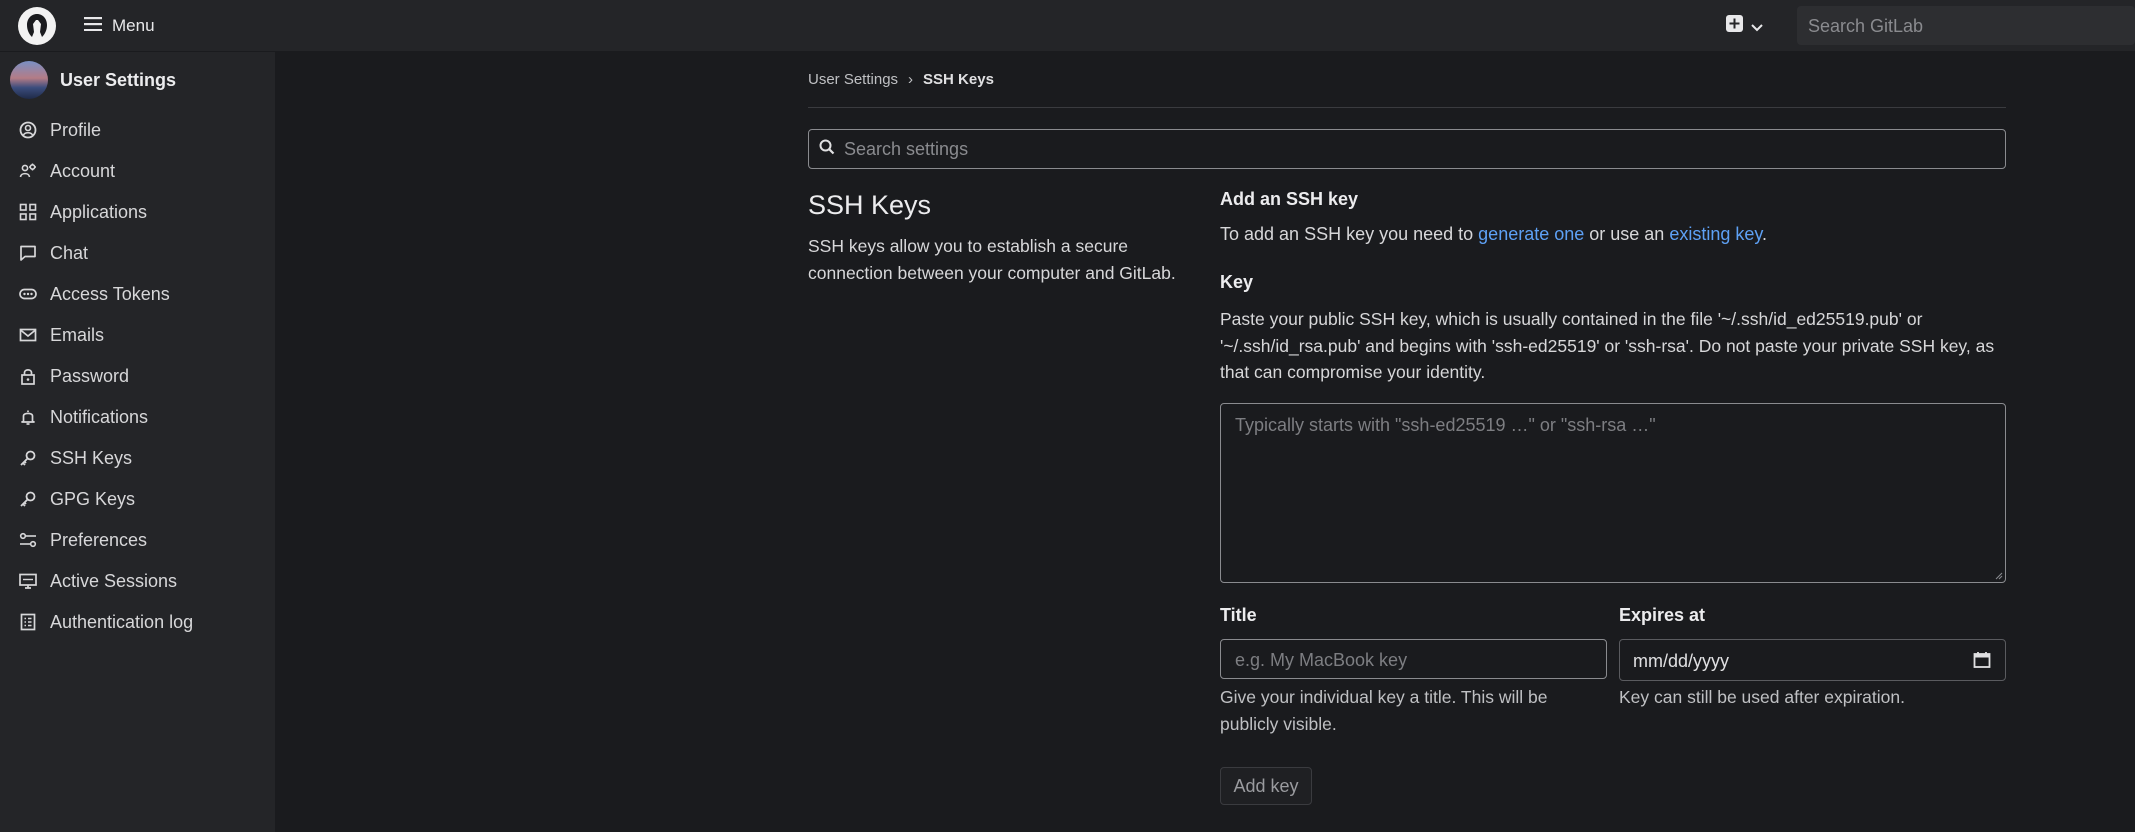  Describe the element at coordinates (122, 621) in the screenshot. I see `sidebar-item-label: Authentication log` at that location.